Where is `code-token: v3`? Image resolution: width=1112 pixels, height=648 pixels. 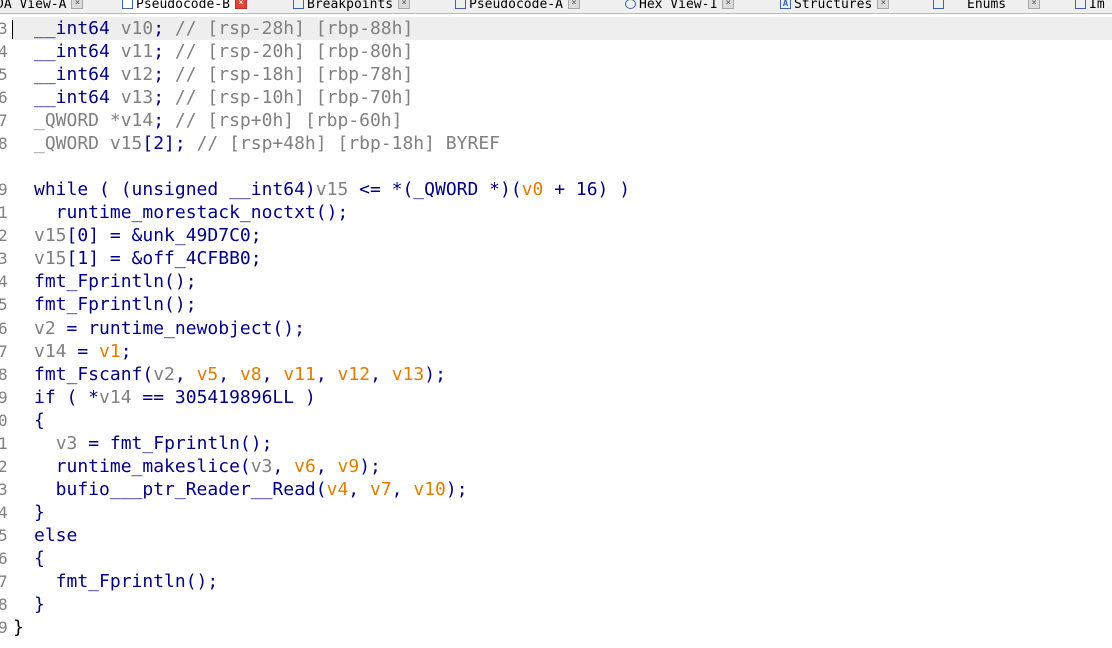
code-token: v3 is located at coordinates (261, 466).